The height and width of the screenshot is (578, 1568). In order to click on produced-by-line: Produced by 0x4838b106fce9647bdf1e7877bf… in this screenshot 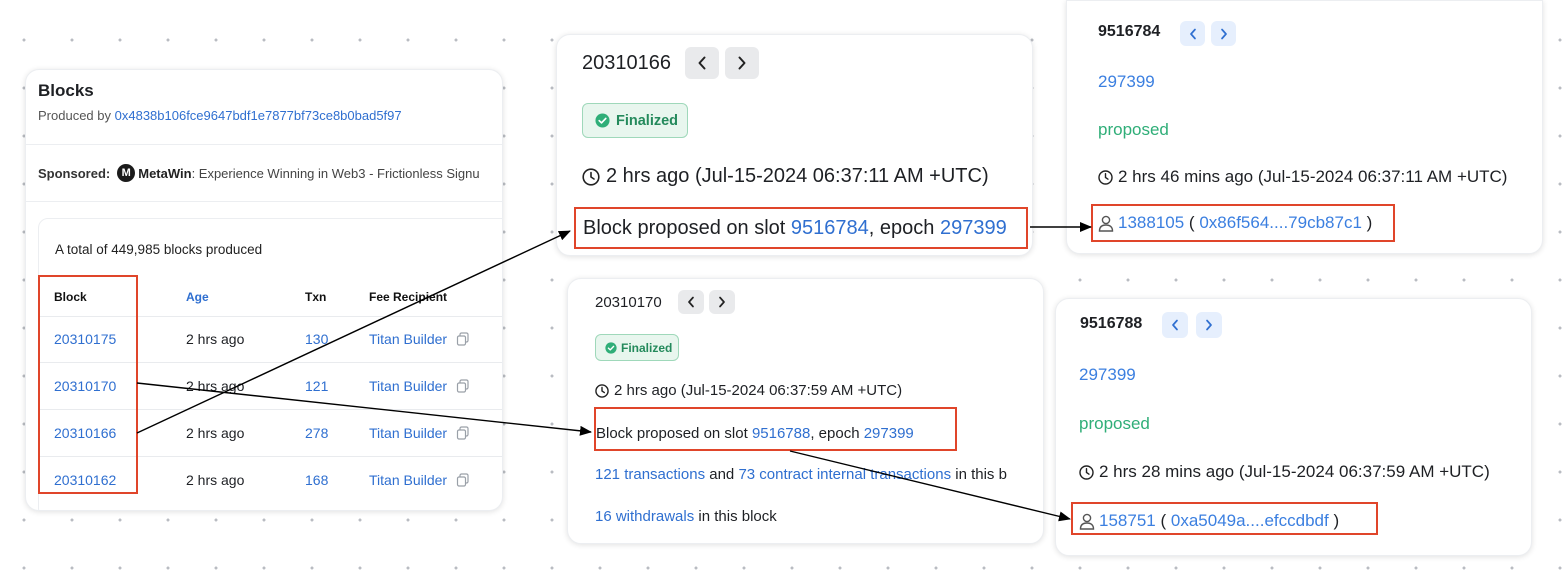, I will do `click(220, 115)`.